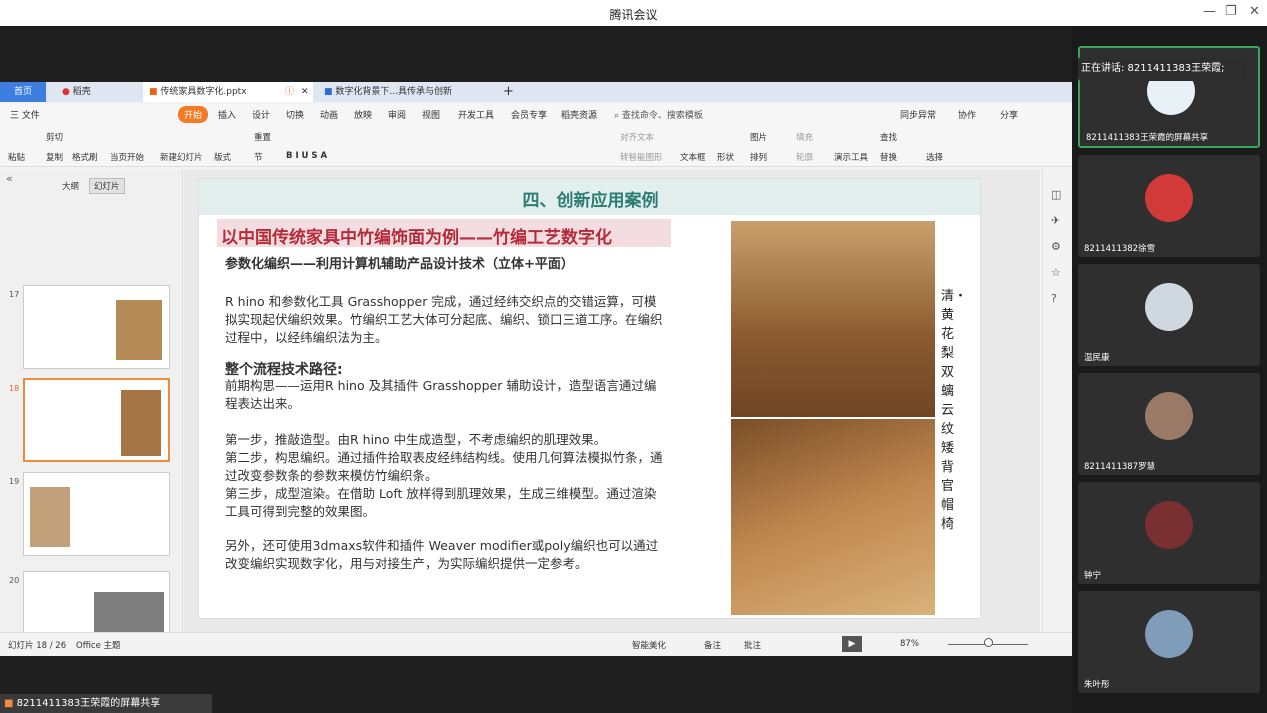 The height and width of the screenshot is (713, 1267). What do you see at coordinates (85, 157) in the screenshot?
I see `format-painter-button: 格式刷` at bounding box center [85, 157].